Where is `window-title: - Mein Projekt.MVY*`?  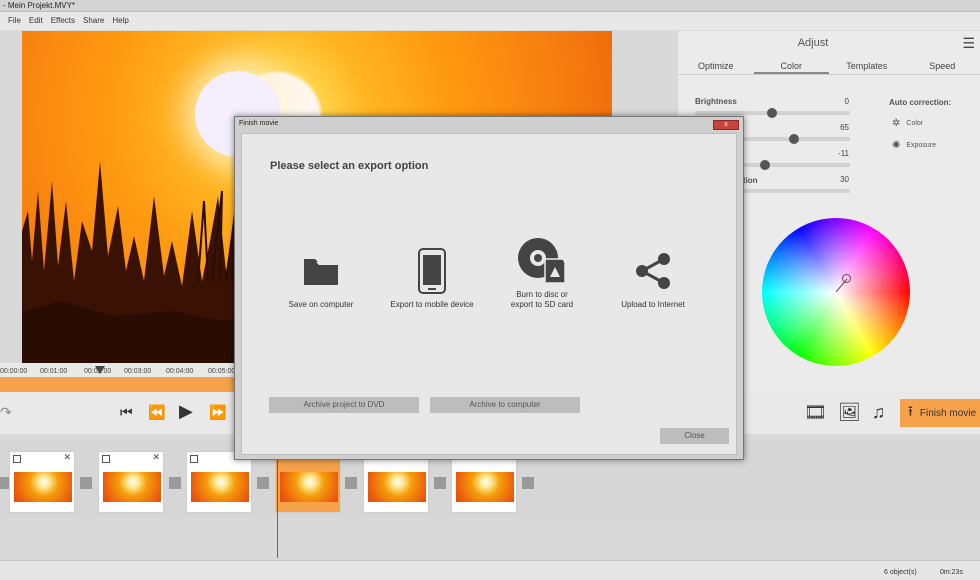 window-title: - Mein Projekt.MVY* is located at coordinates (490, 6).